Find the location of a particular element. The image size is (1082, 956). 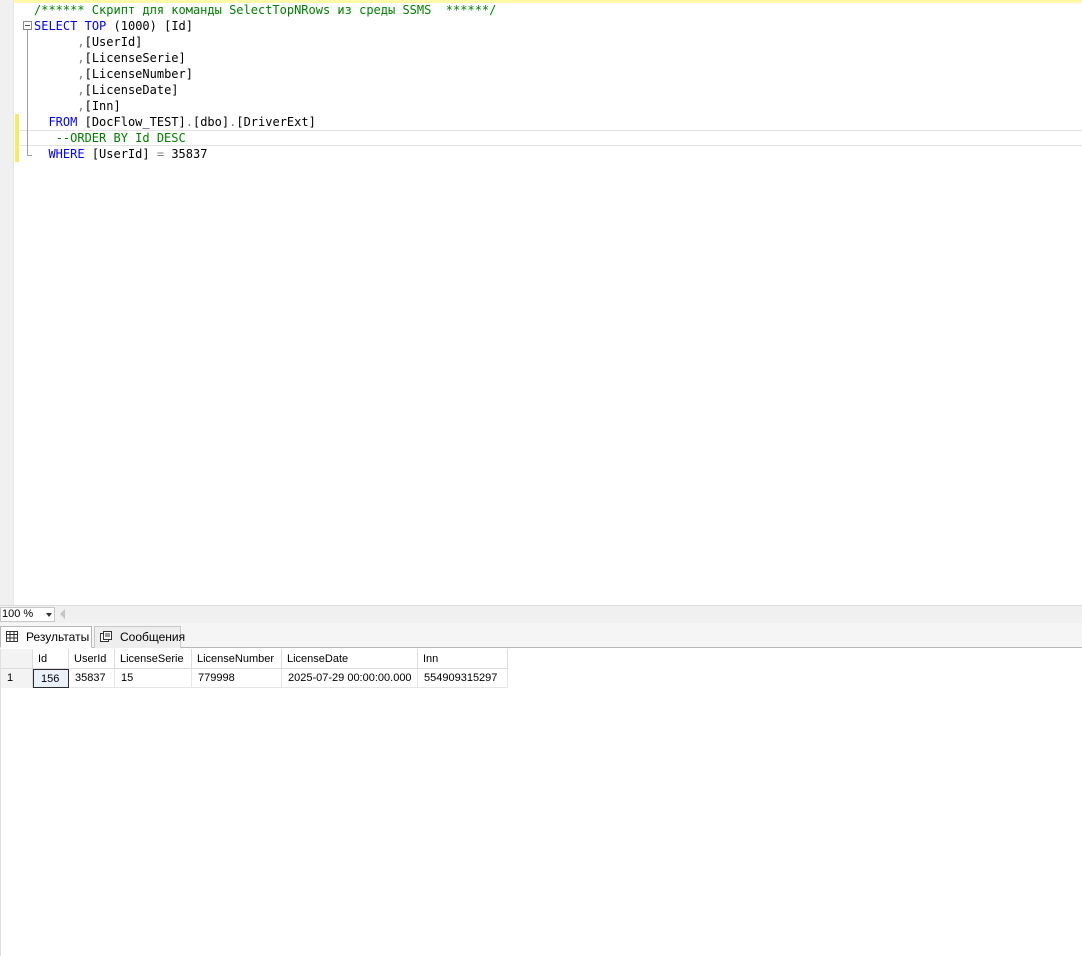

tab-results: Результаты is located at coordinates (46, 637).